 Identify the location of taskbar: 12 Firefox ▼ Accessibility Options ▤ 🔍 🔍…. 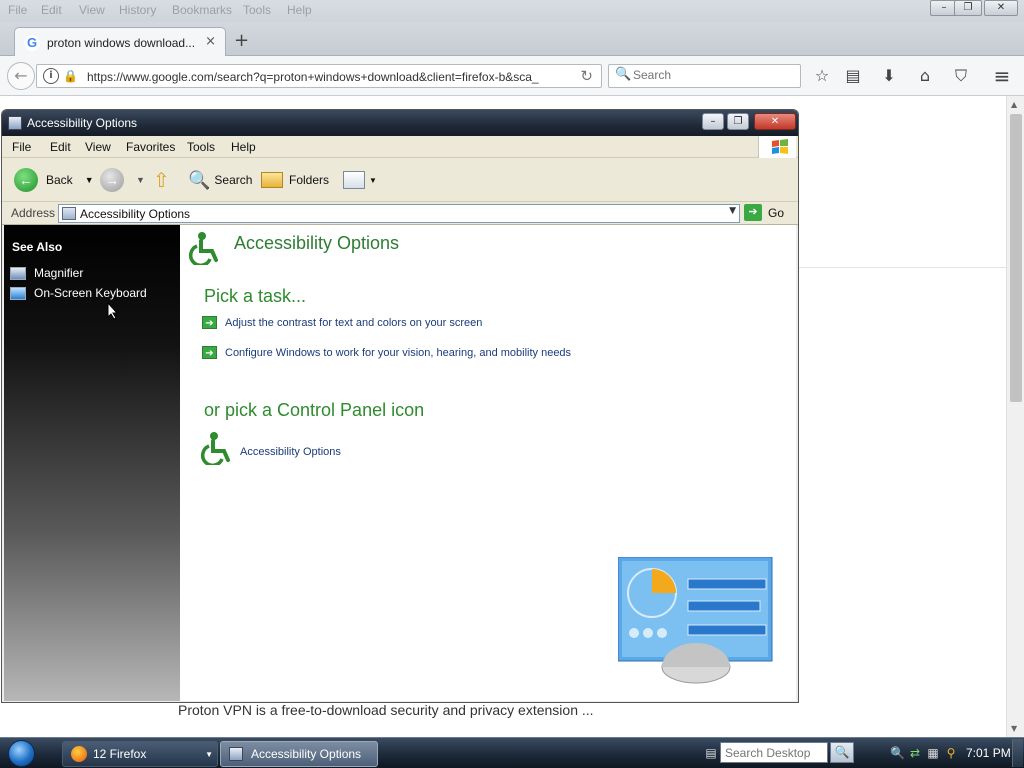
(512, 752).